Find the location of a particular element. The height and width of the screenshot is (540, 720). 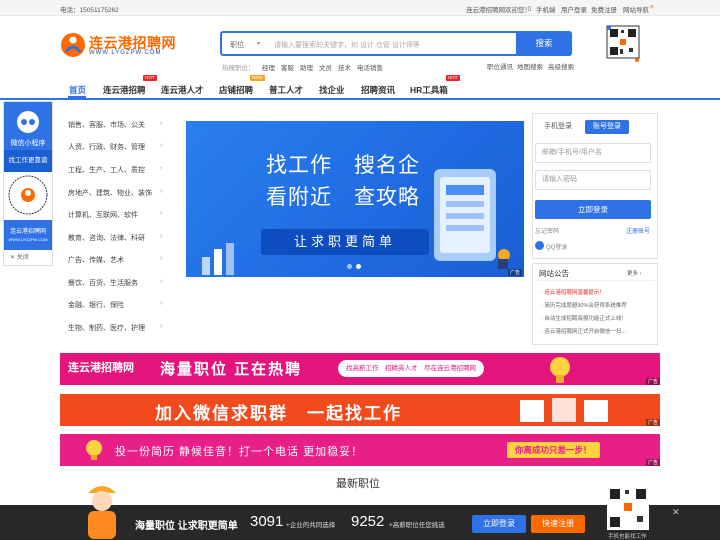

lightbulb-icon is located at coordinates (560, 370).